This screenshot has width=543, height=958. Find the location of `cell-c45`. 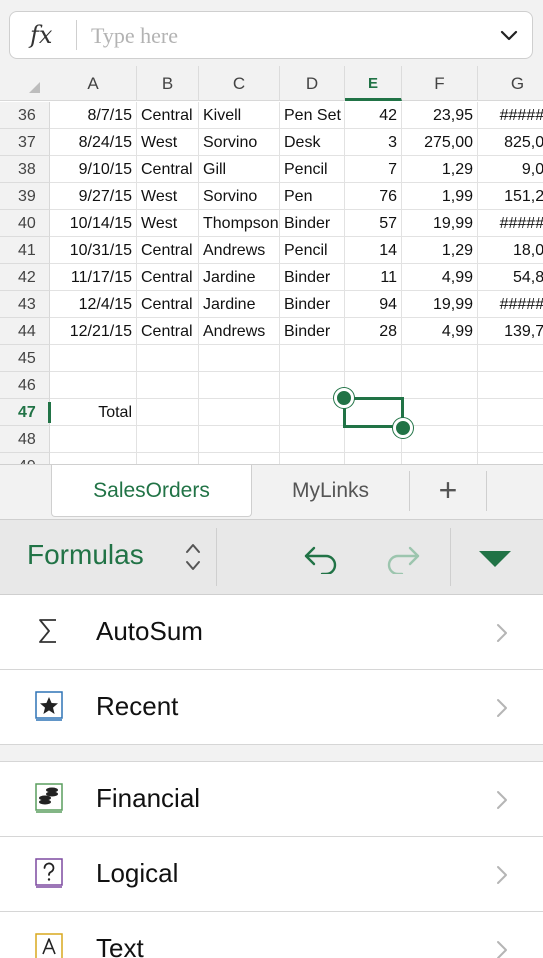

cell-c45 is located at coordinates (239, 358).